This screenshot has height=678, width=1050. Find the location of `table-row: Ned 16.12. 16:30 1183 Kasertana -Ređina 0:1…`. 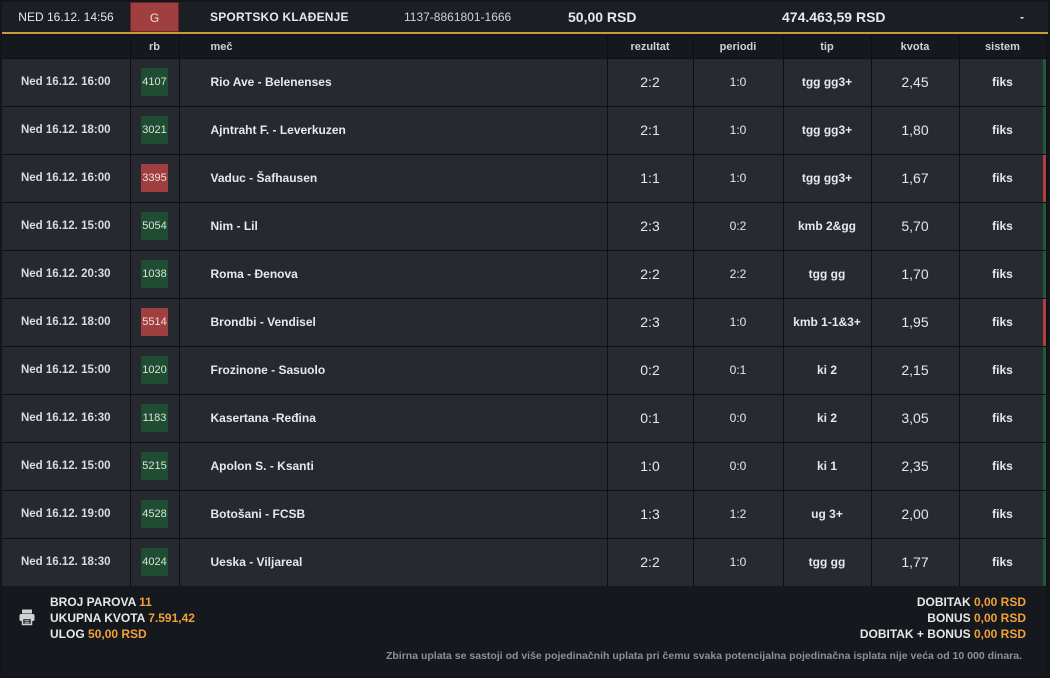

table-row: Ned 16.12. 16:30 1183 Kasertana -Ređina 0:1… is located at coordinates (524, 417).